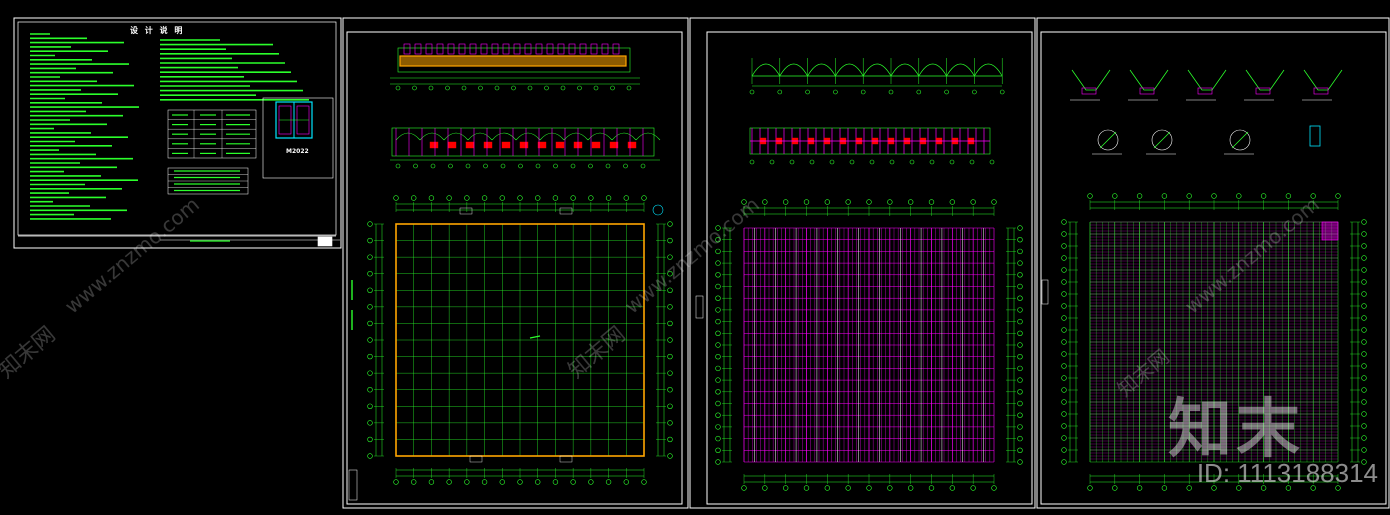 The width and height of the screenshot is (1390, 515). Describe the element at coordinates (212, 152) in the screenshot. I see `notes-schedule-table` at that location.